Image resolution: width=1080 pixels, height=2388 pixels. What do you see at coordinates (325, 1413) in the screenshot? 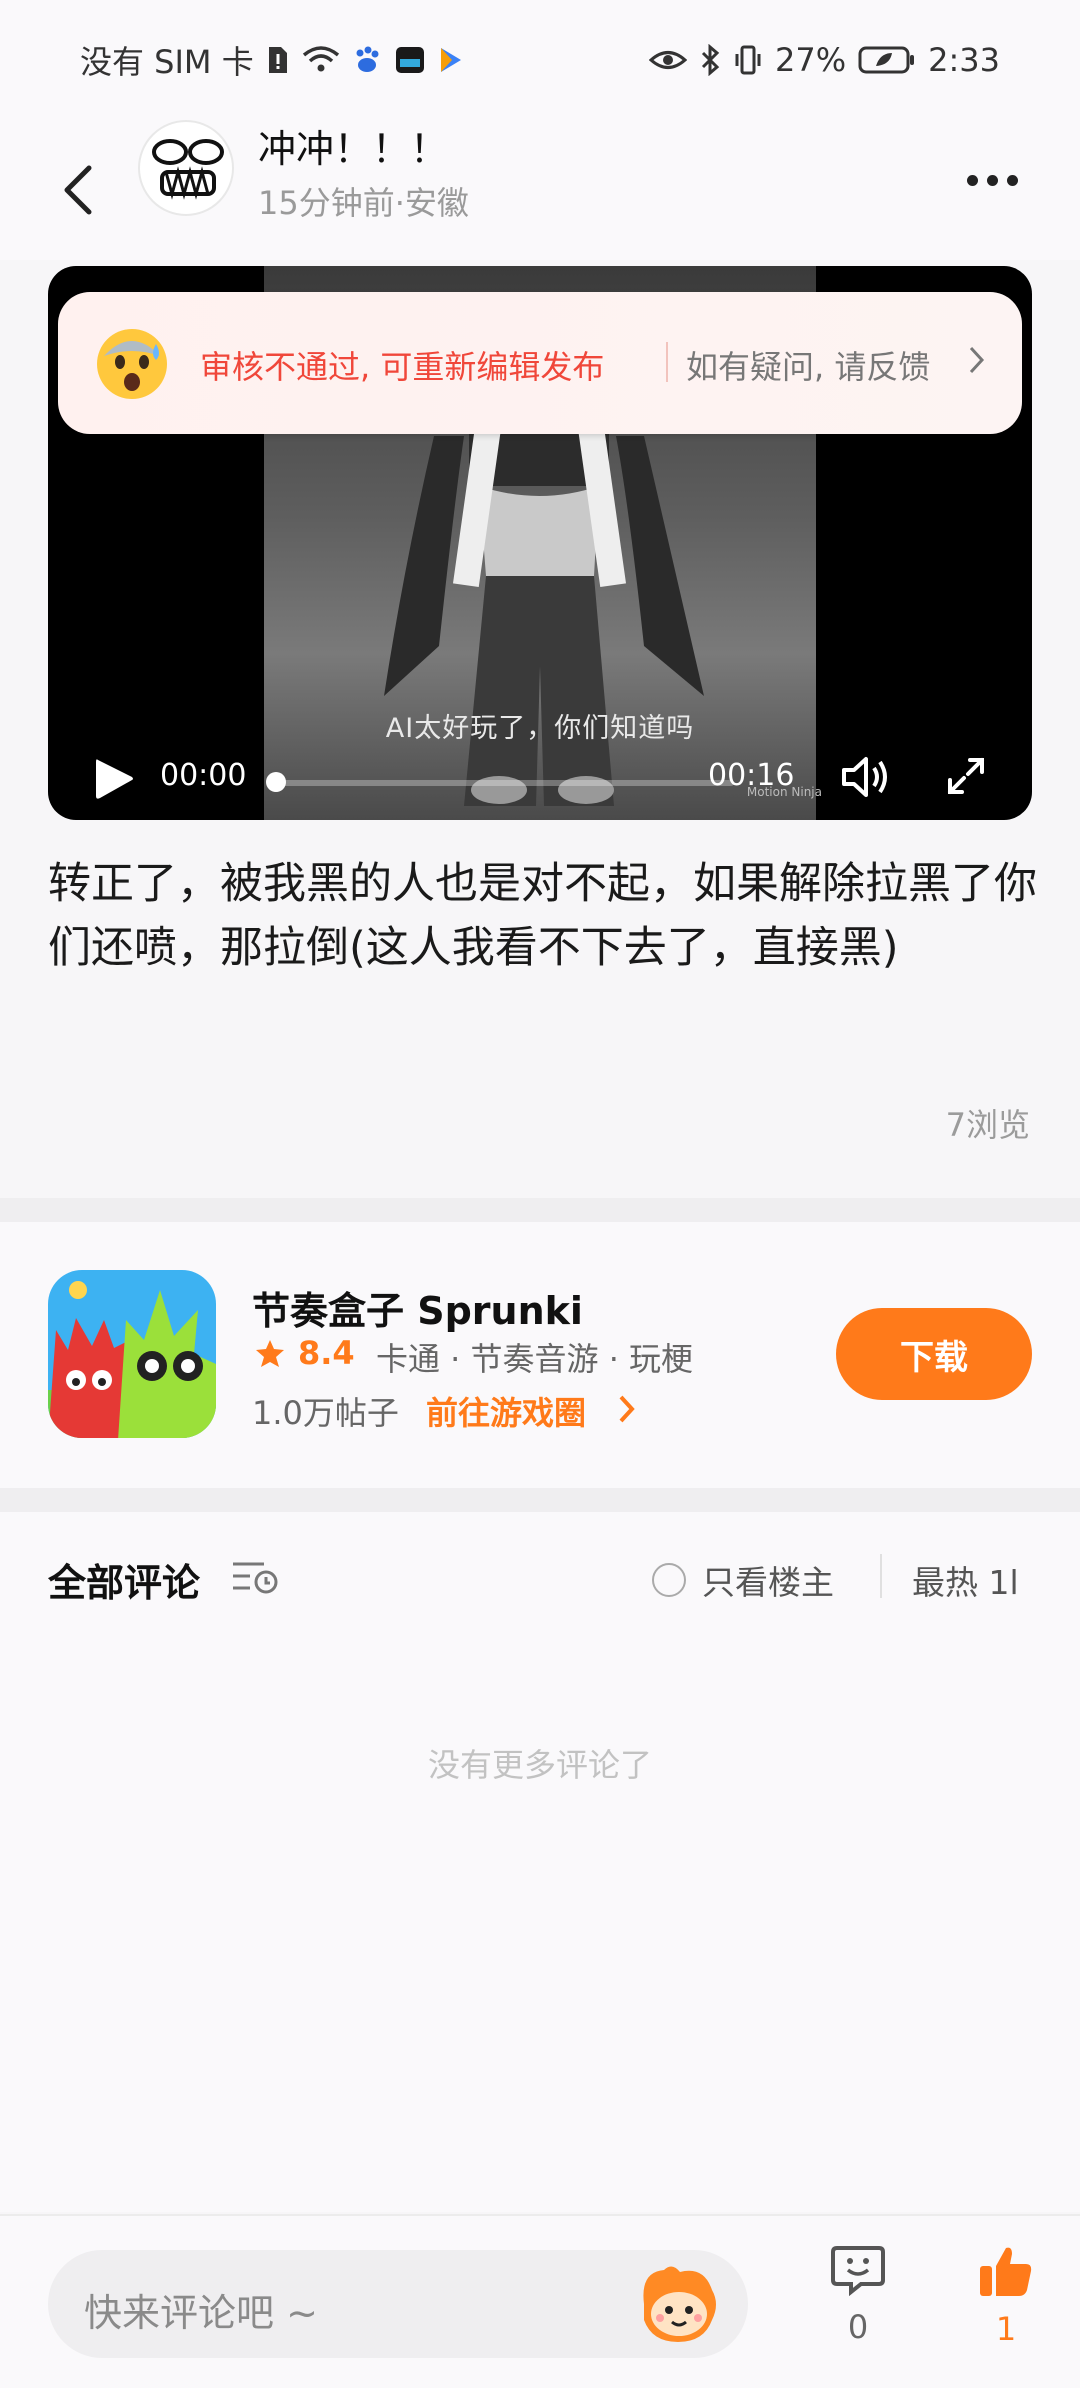
I see `game-post-count: 1.0万帖子` at bounding box center [325, 1413].